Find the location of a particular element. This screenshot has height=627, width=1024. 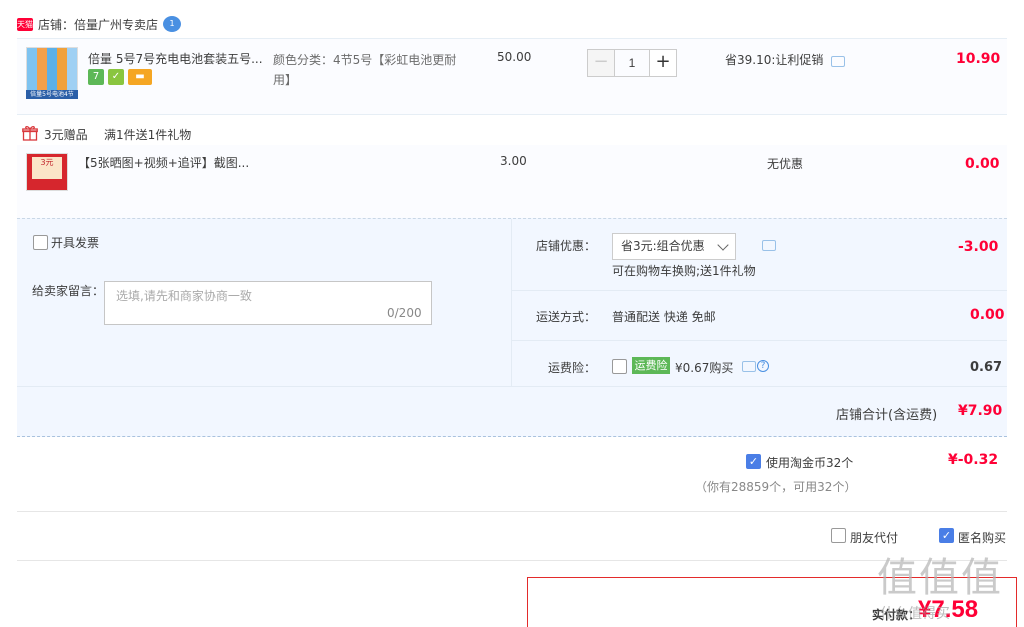

insurance-amount: 0.67 is located at coordinates (986, 367).